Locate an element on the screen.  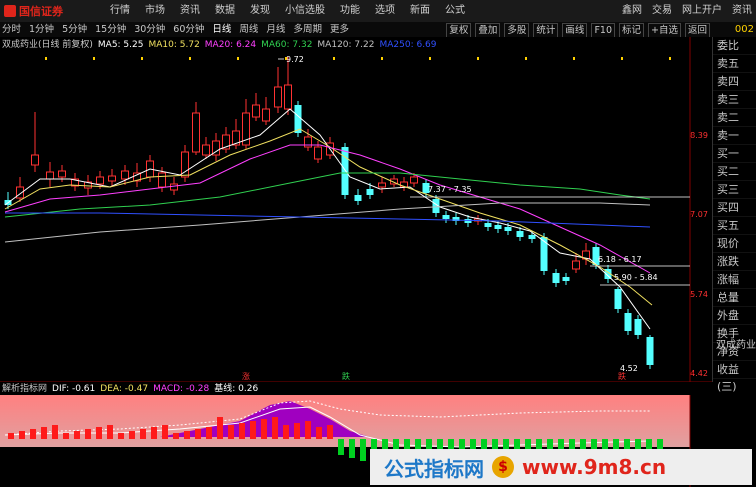
side-panel-row: 总量 is located at coordinates (734, 298).